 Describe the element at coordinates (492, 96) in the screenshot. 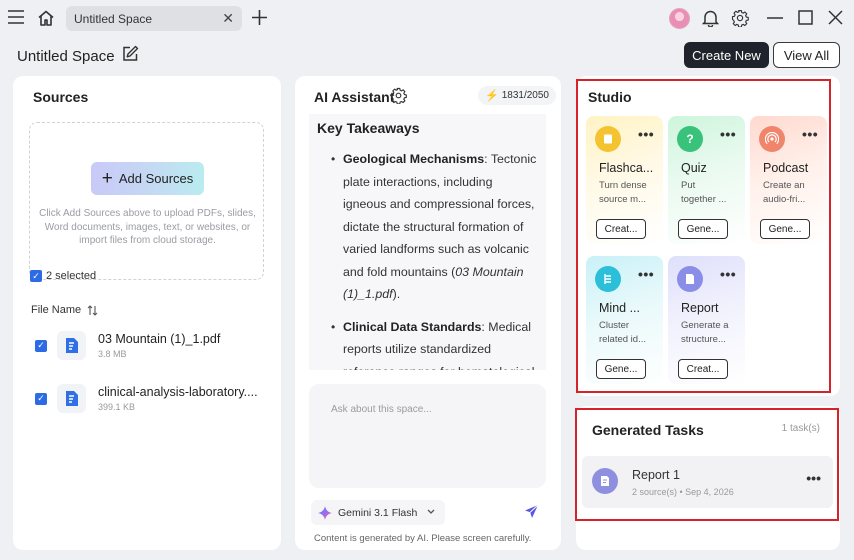

I see `bolt-icon: ⚡` at that location.